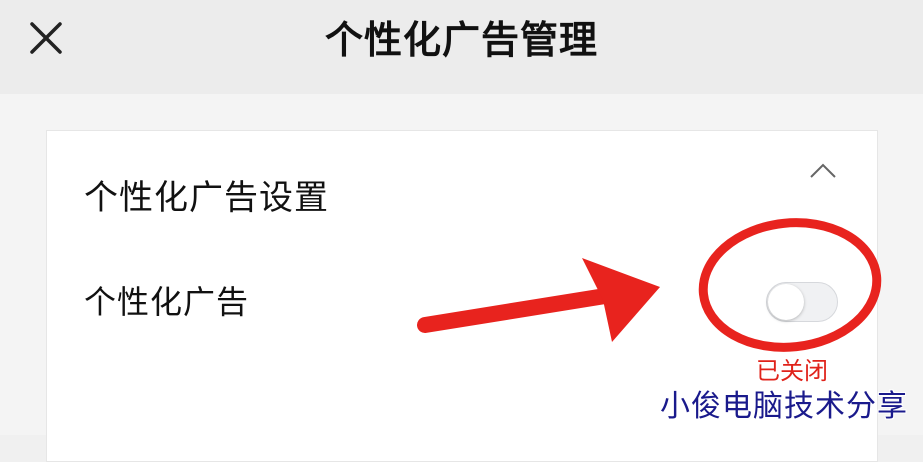 The width and height of the screenshot is (923, 462). What do you see at coordinates (167, 302) in the screenshot?
I see `personalized-ads-label: 个性化广告` at bounding box center [167, 302].